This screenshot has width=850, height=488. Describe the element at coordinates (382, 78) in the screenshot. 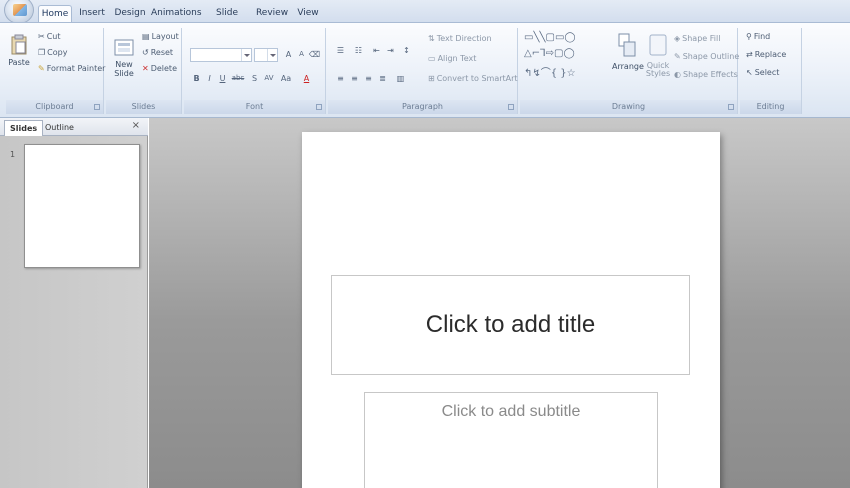

I see `justify-icon: ≣` at that location.